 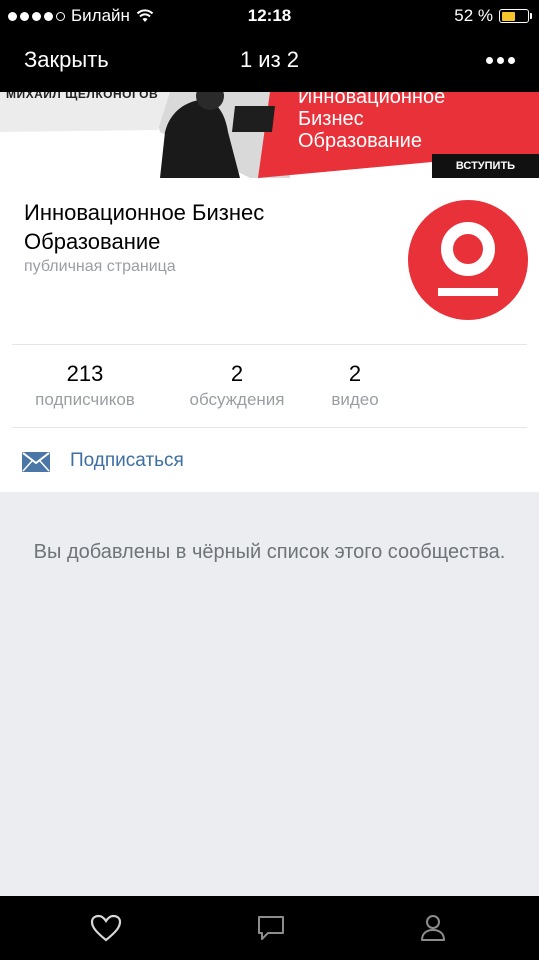 I want to click on battery-level, so click(x=508, y=16).